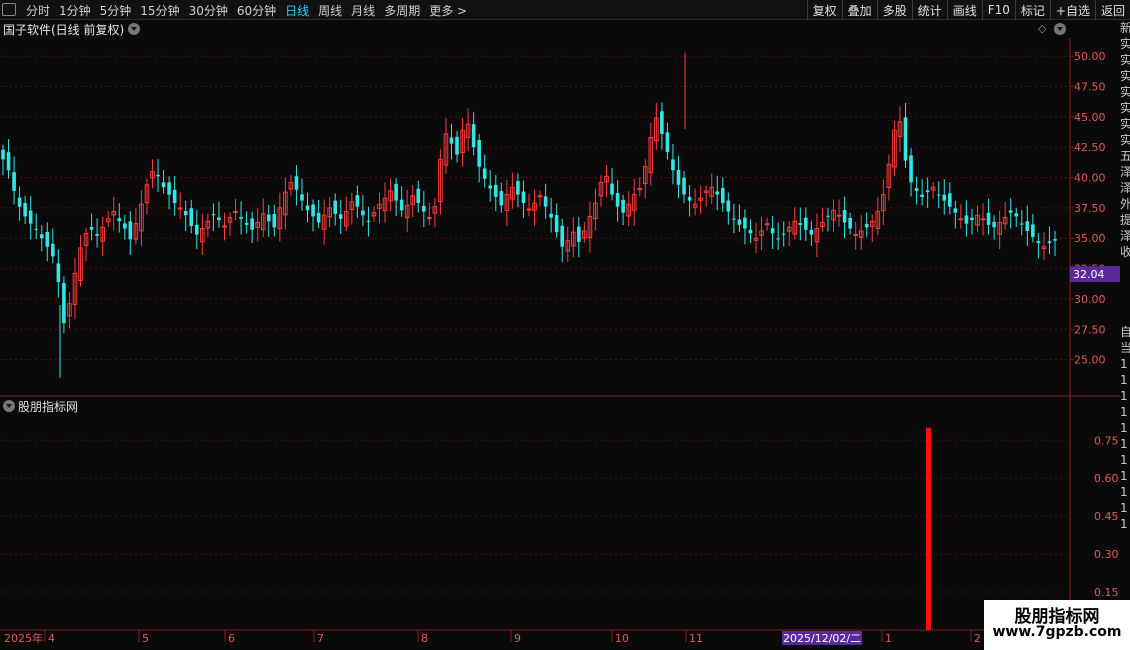 The height and width of the screenshot is (650, 1130). Describe the element at coordinates (1106, 554) in the screenshot. I see `indicator-tick-label: 0.30` at that location.